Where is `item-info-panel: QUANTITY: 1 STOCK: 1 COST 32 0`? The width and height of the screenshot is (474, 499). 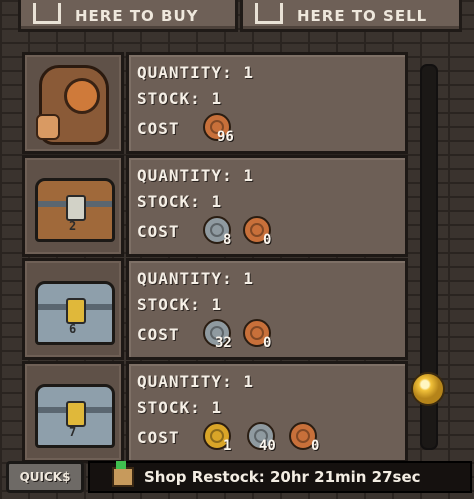
item-info-panel: QUANTITY: 1 STOCK: 1 COST 32 0 is located at coordinates (267, 309).